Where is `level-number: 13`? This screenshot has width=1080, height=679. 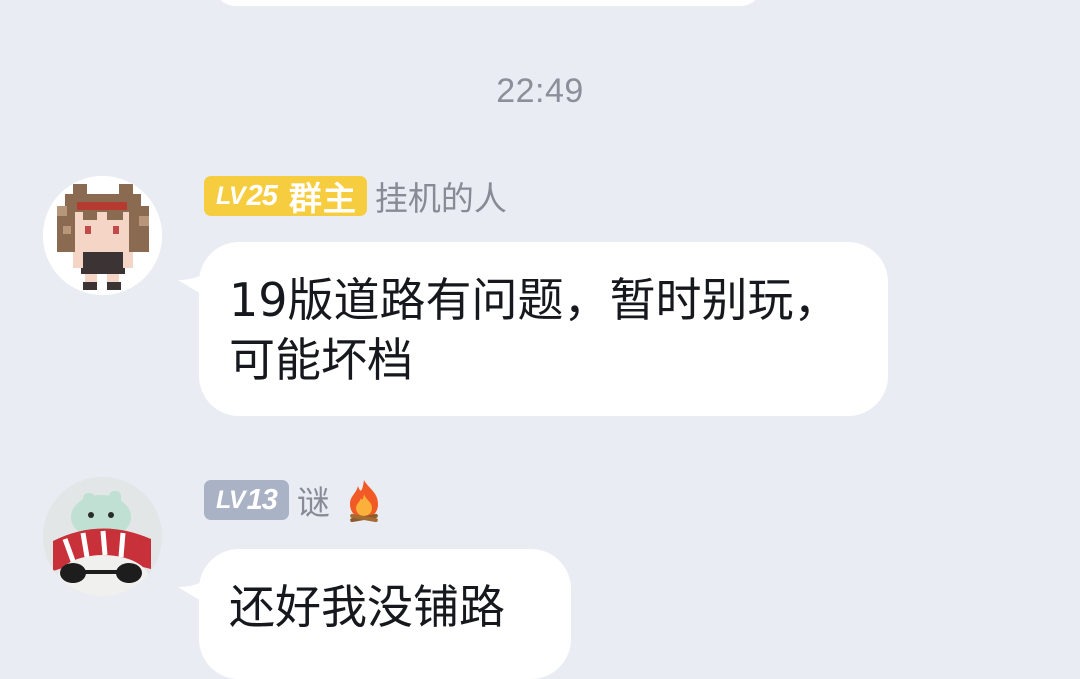 level-number: 13 is located at coordinates (262, 499).